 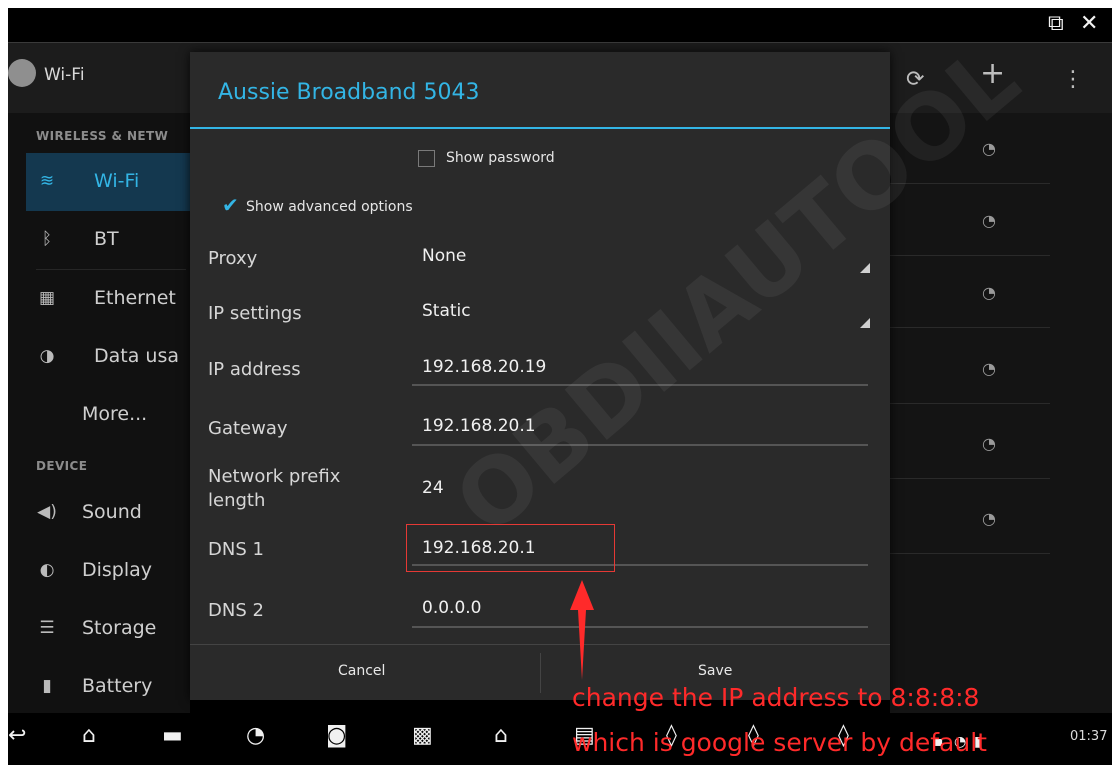 I want to click on storage-icon: ☰, so click(x=47, y=628).